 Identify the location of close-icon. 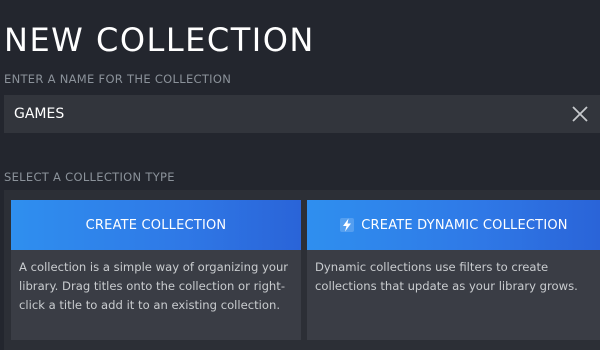
(580, 114).